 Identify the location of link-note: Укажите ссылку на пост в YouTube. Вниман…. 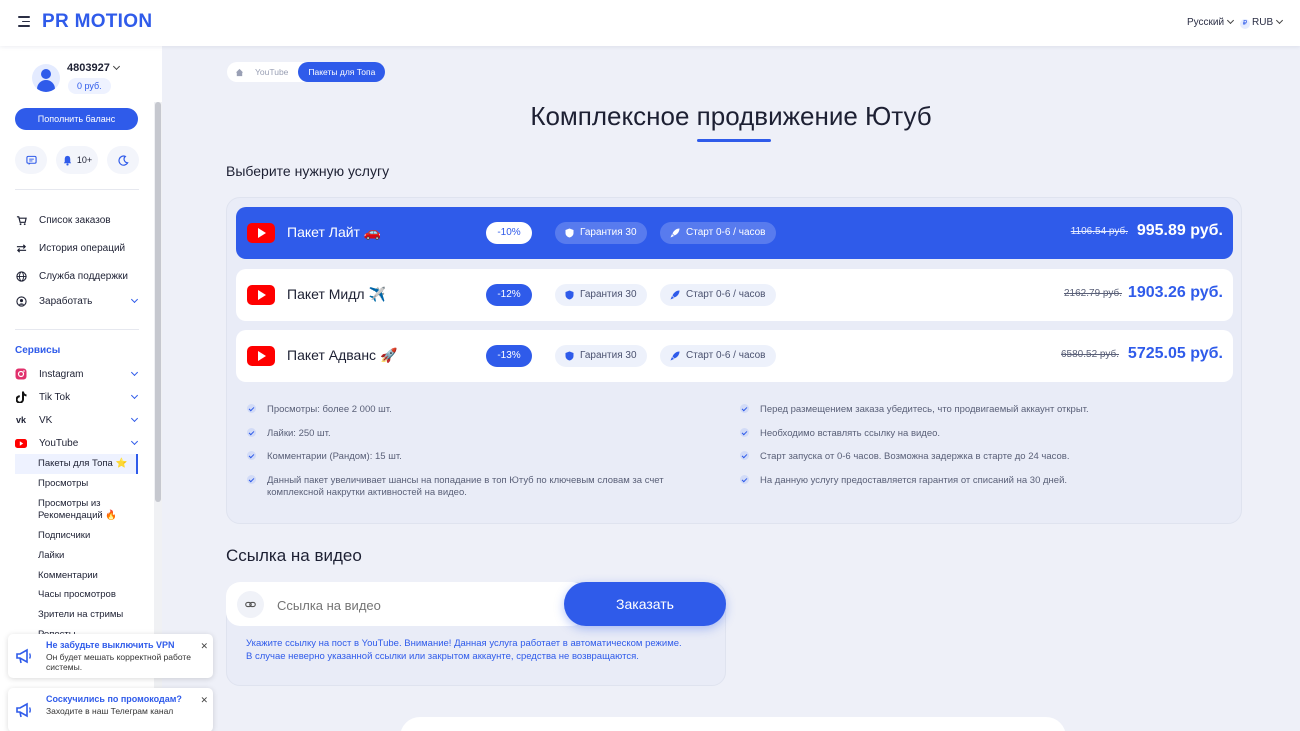
(464, 650).